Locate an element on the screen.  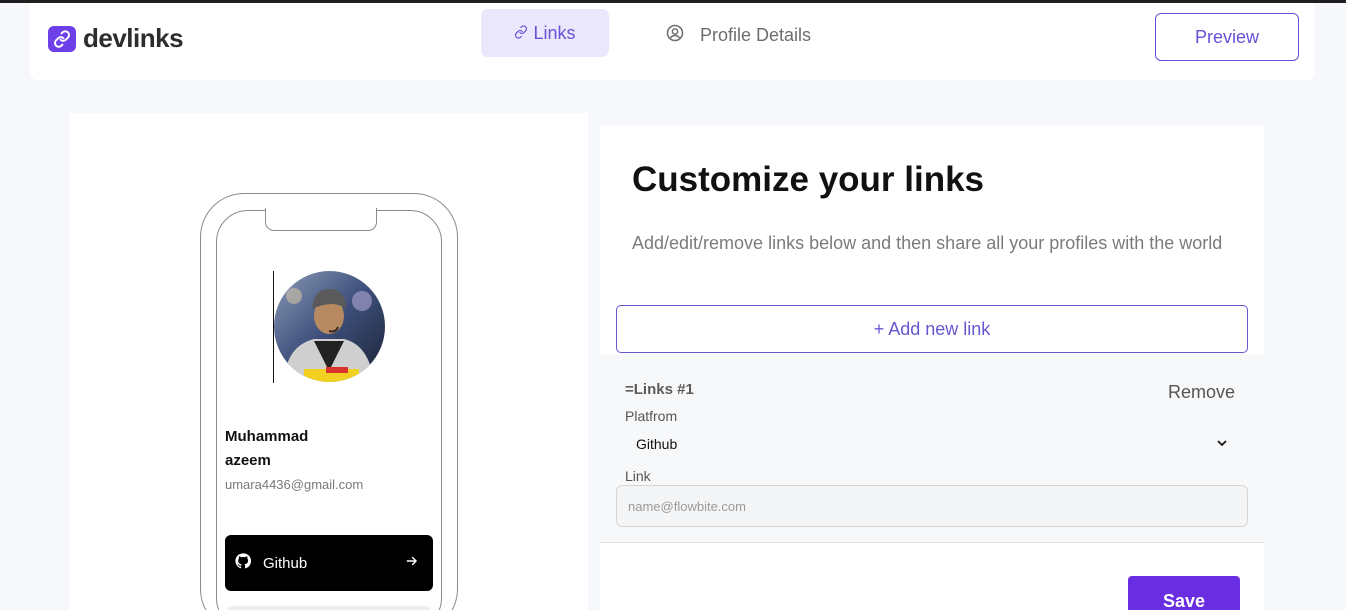
save-button: Save is located at coordinates (1184, 593).